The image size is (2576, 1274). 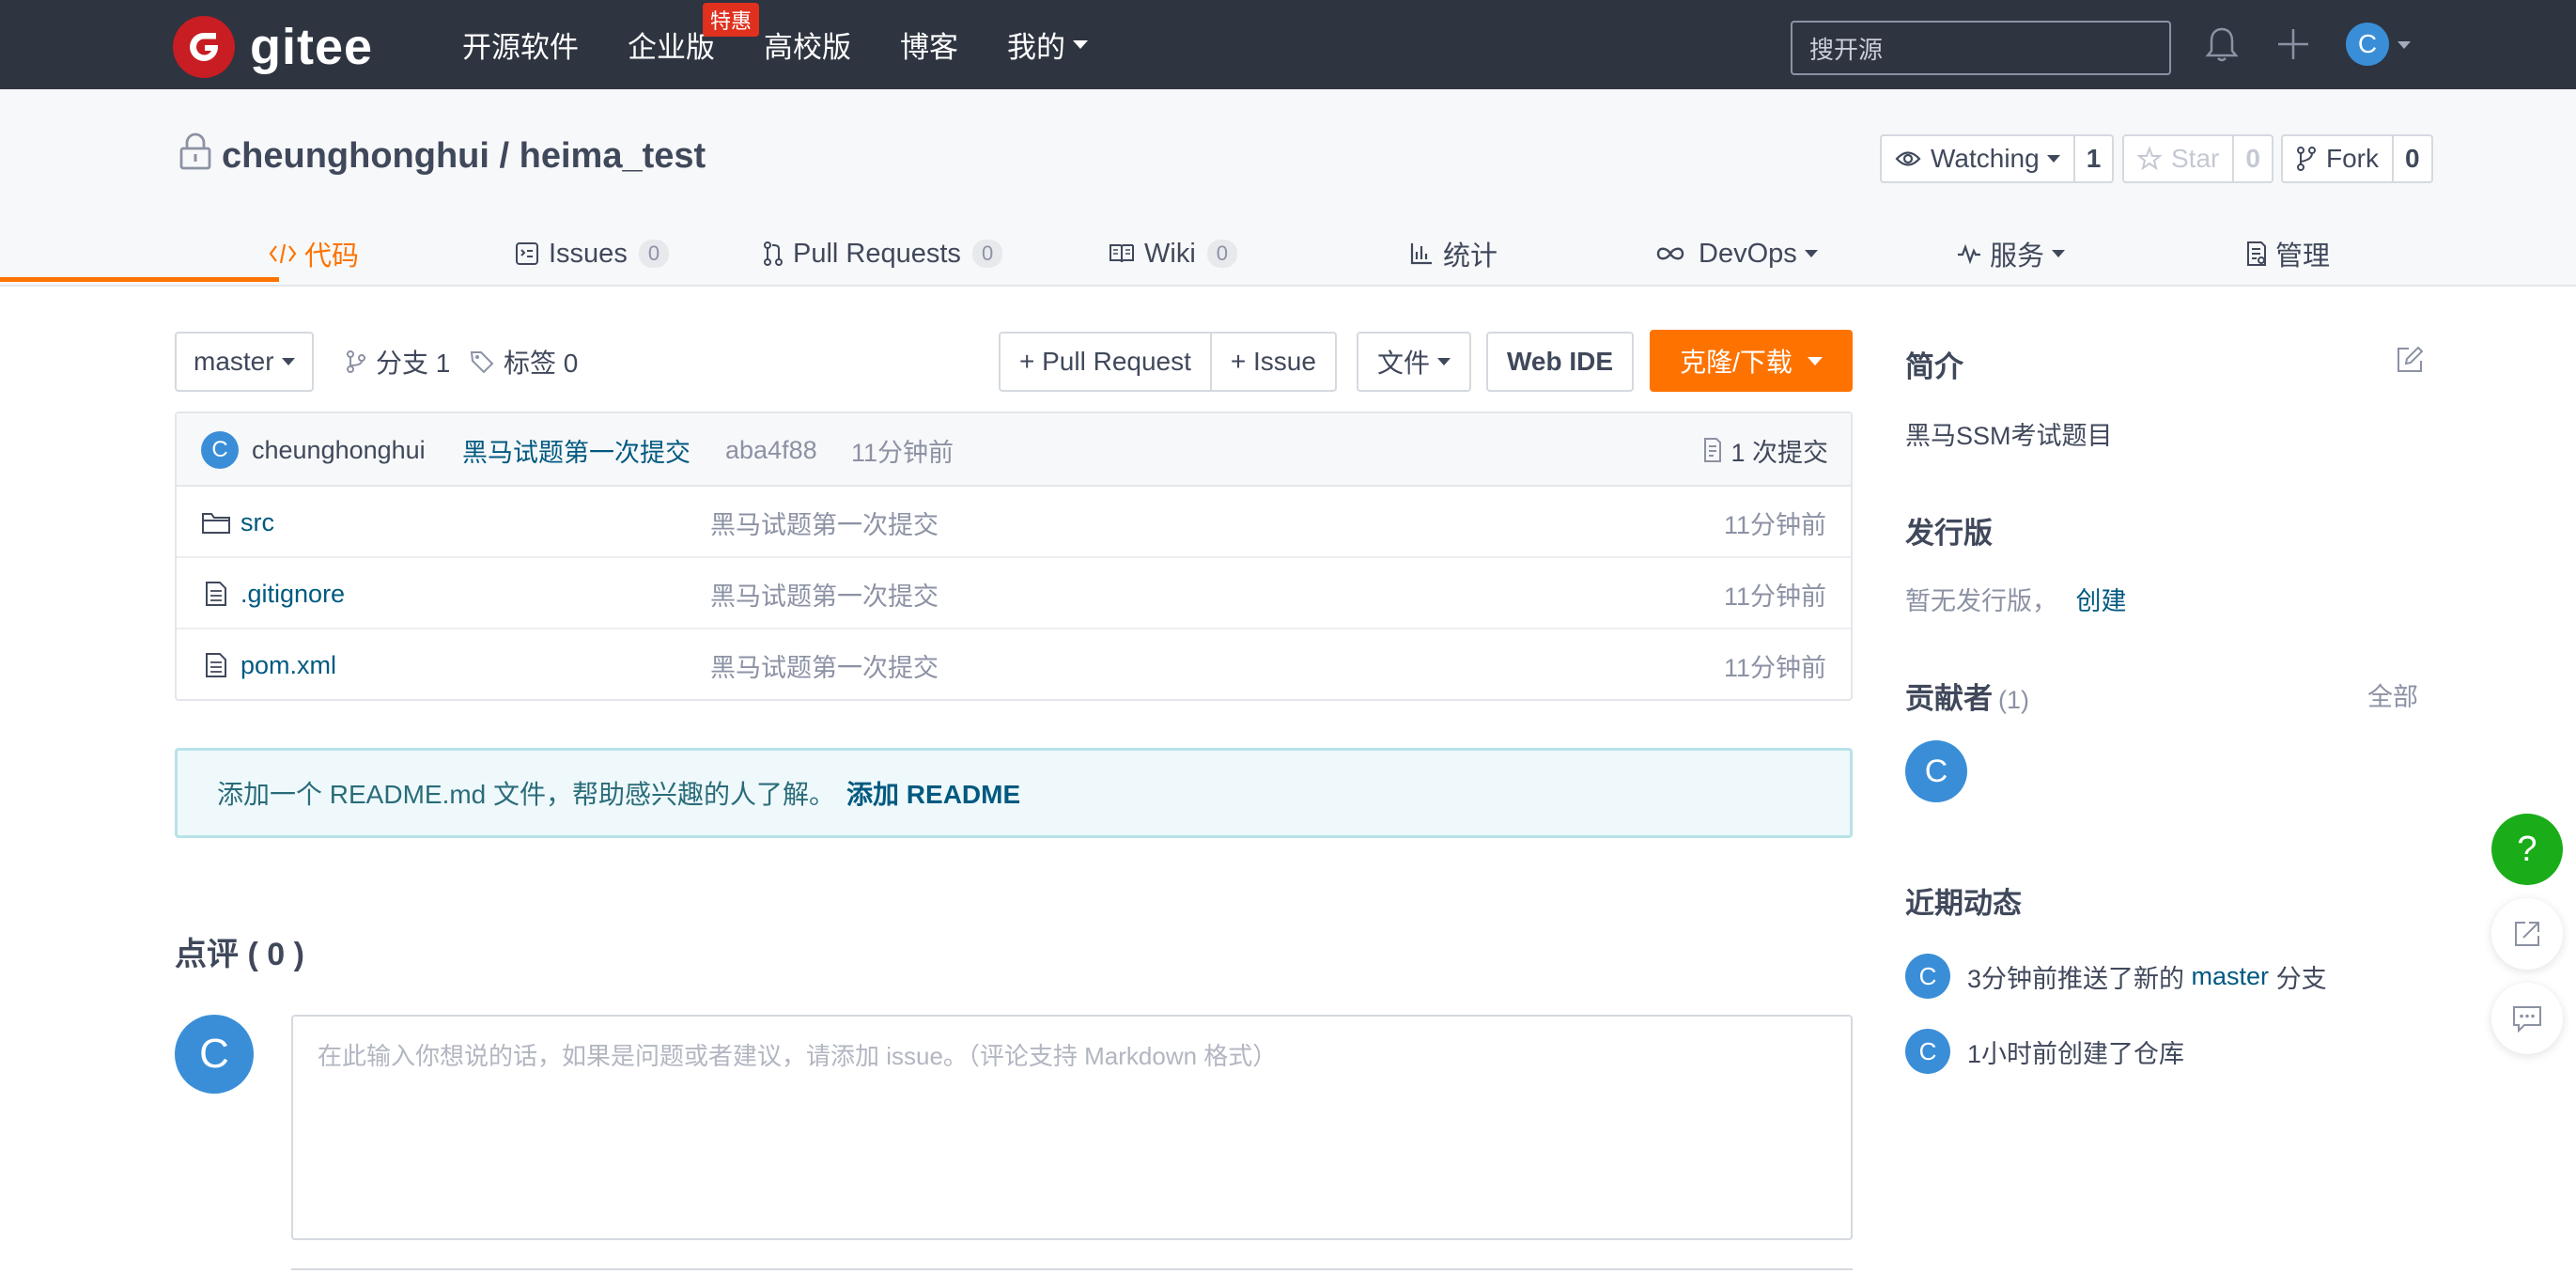 What do you see at coordinates (339, 450) in the screenshot?
I see `commit-author: cheunghonghui` at bounding box center [339, 450].